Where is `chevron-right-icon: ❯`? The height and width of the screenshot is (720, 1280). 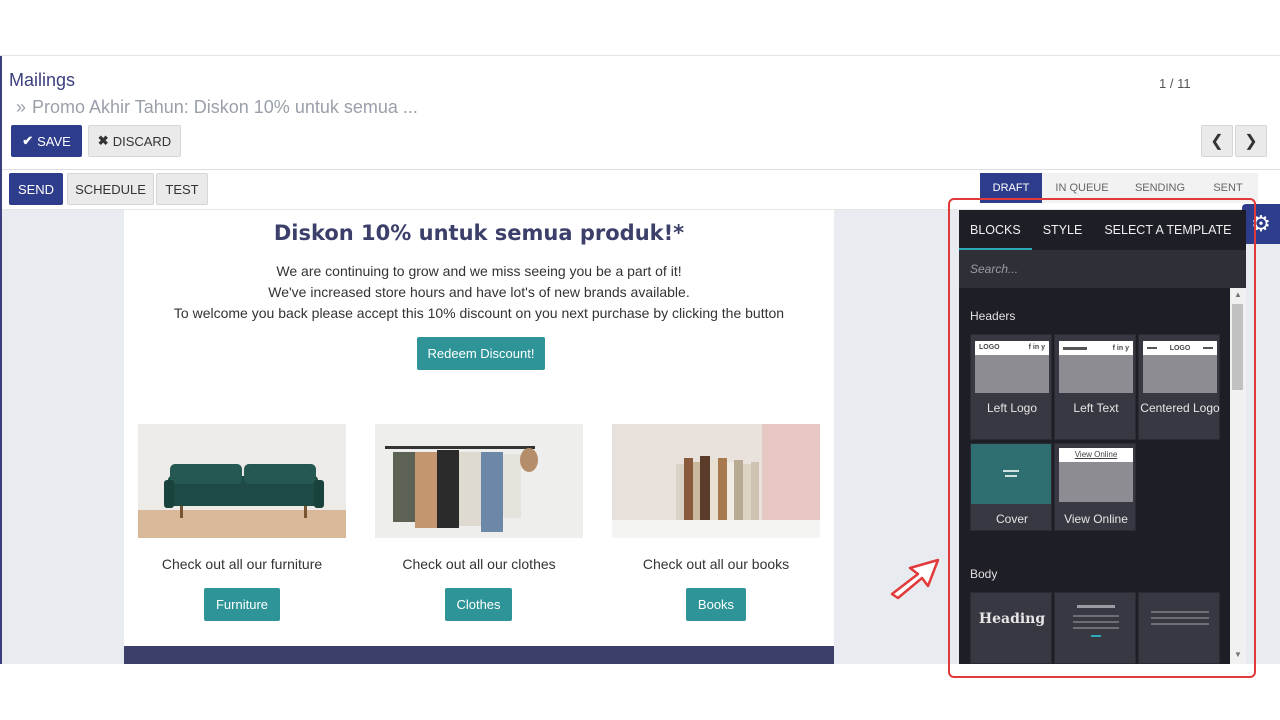
chevron-right-icon: ❯ is located at coordinates (1251, 141).